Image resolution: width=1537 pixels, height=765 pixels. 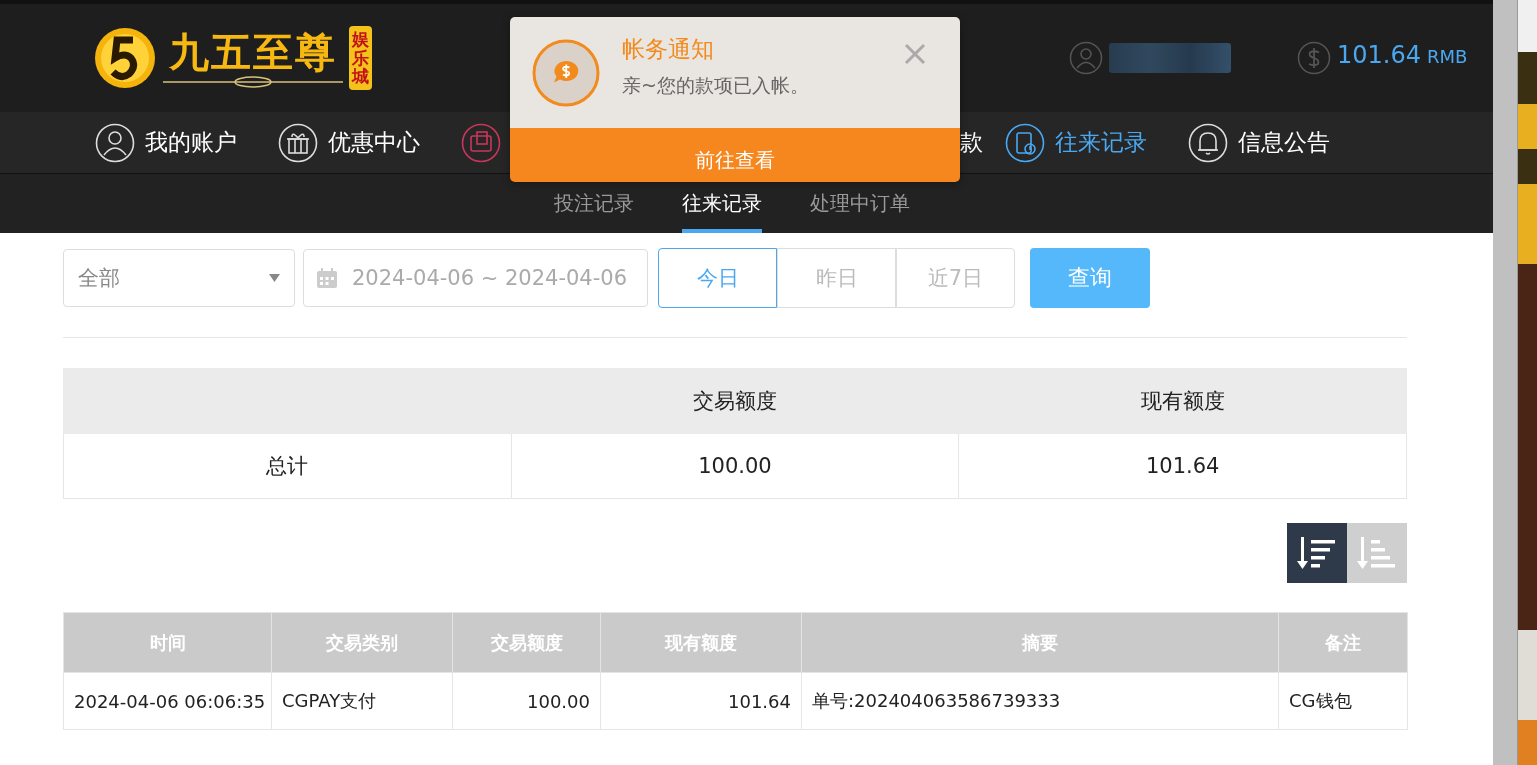 What do you see at coordinates (1379, 55) in the screenshot?
I see `balance-amount: 101.64` at bounding box center [1379, 55].